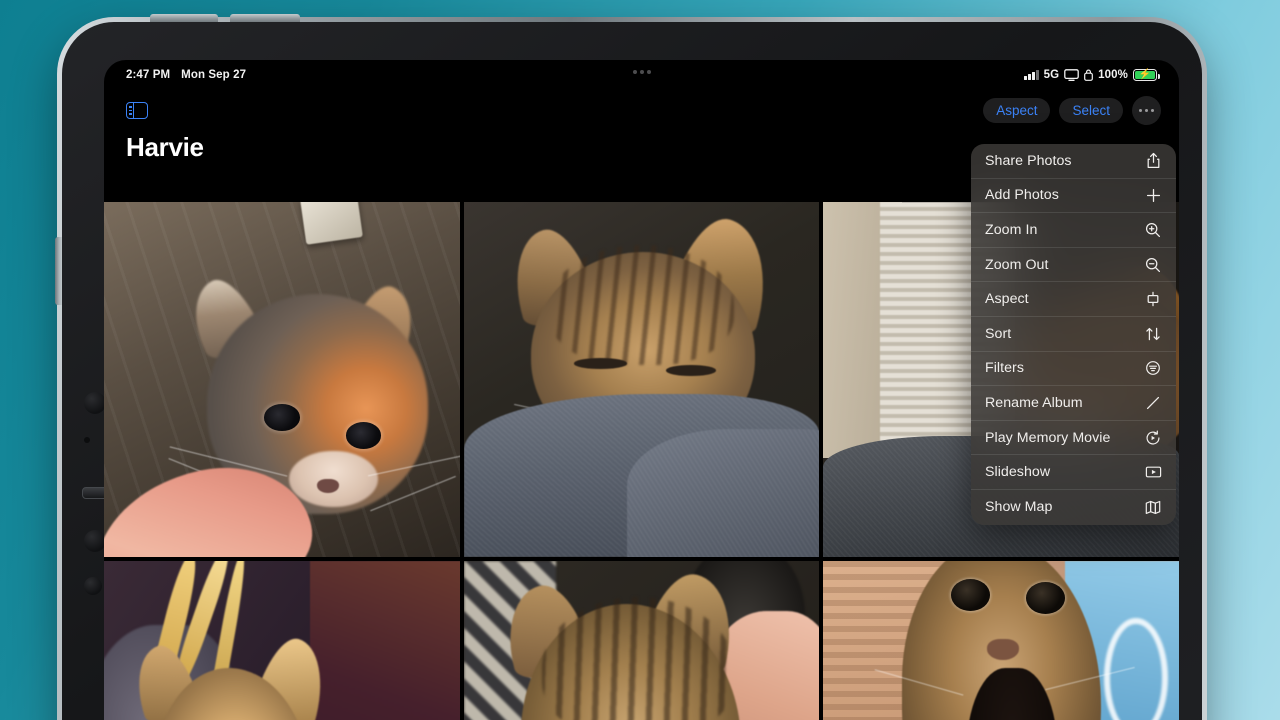 This screenshot has width=1280, height=720. I want to click on menu-item-share-photos: Share Photos, so click(1073, 161).